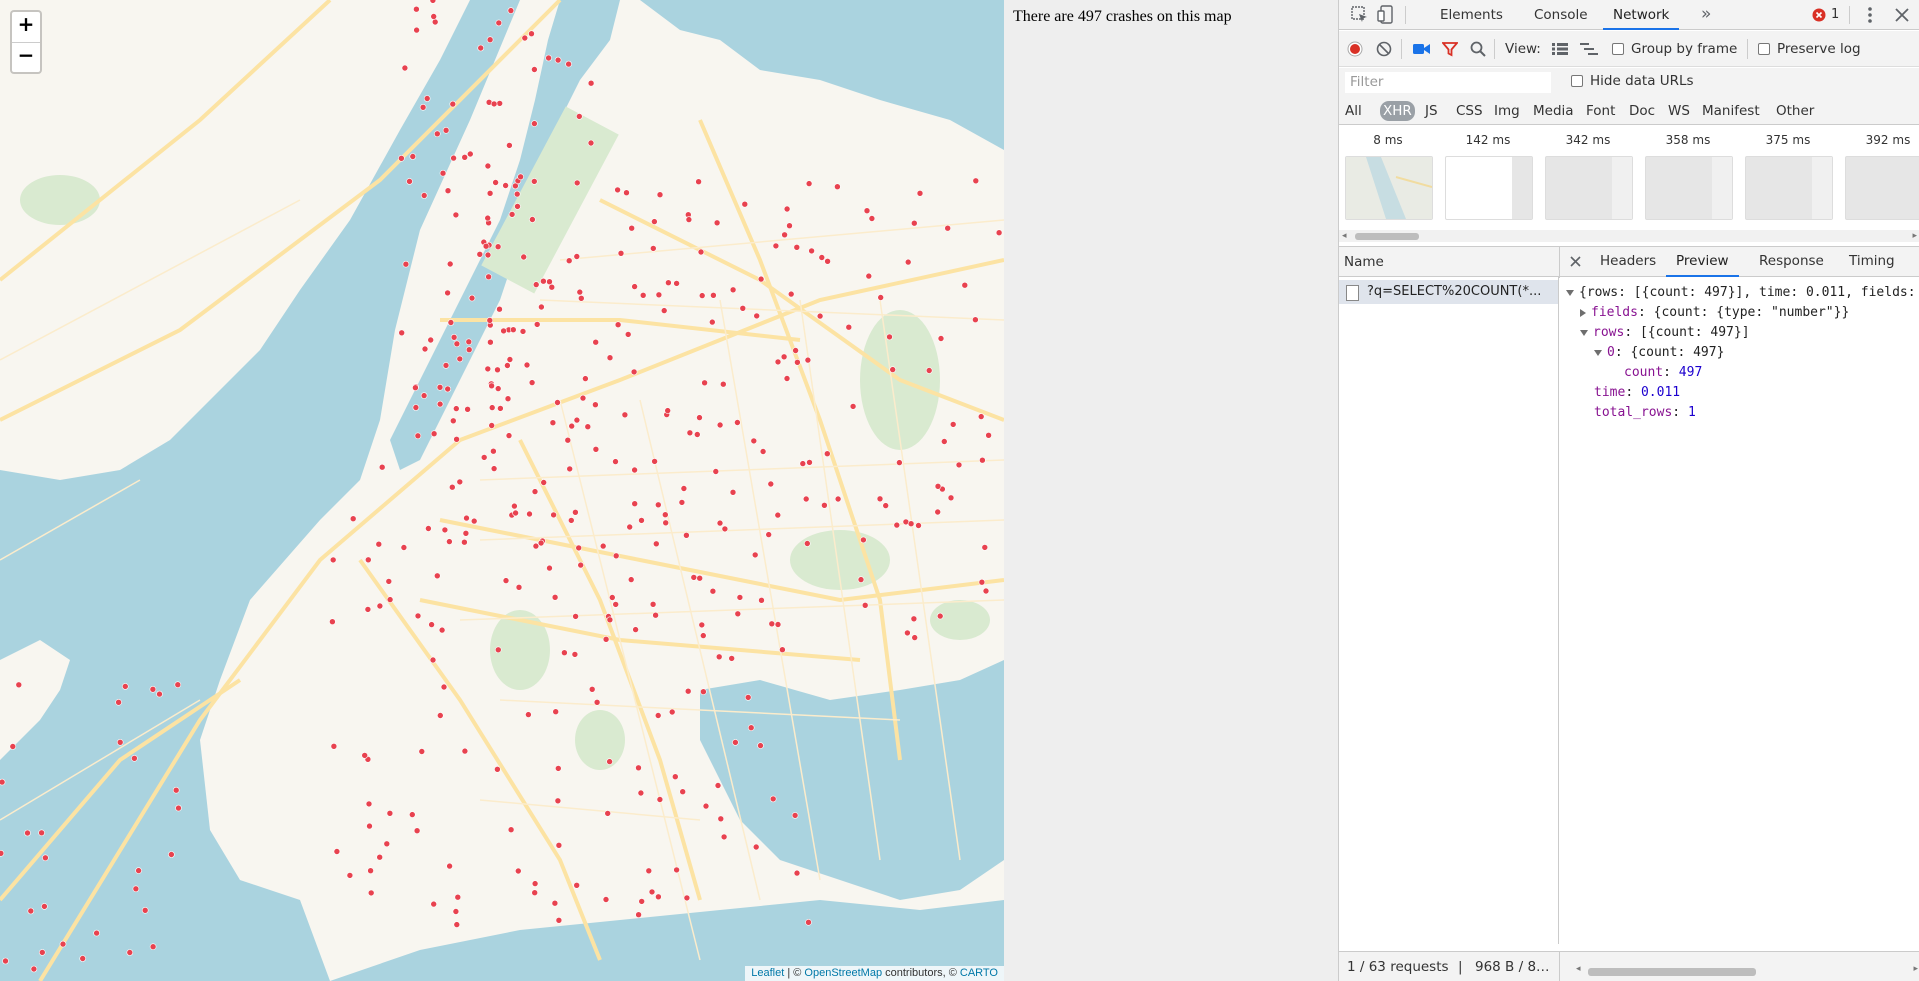 Image resolution: width=1919 pixels, height=981 pixels. What do you see at coordinates (1469, 111) in the screenshot?
I see `type-filter-css: CSS` at bounding box center [1469, 111].